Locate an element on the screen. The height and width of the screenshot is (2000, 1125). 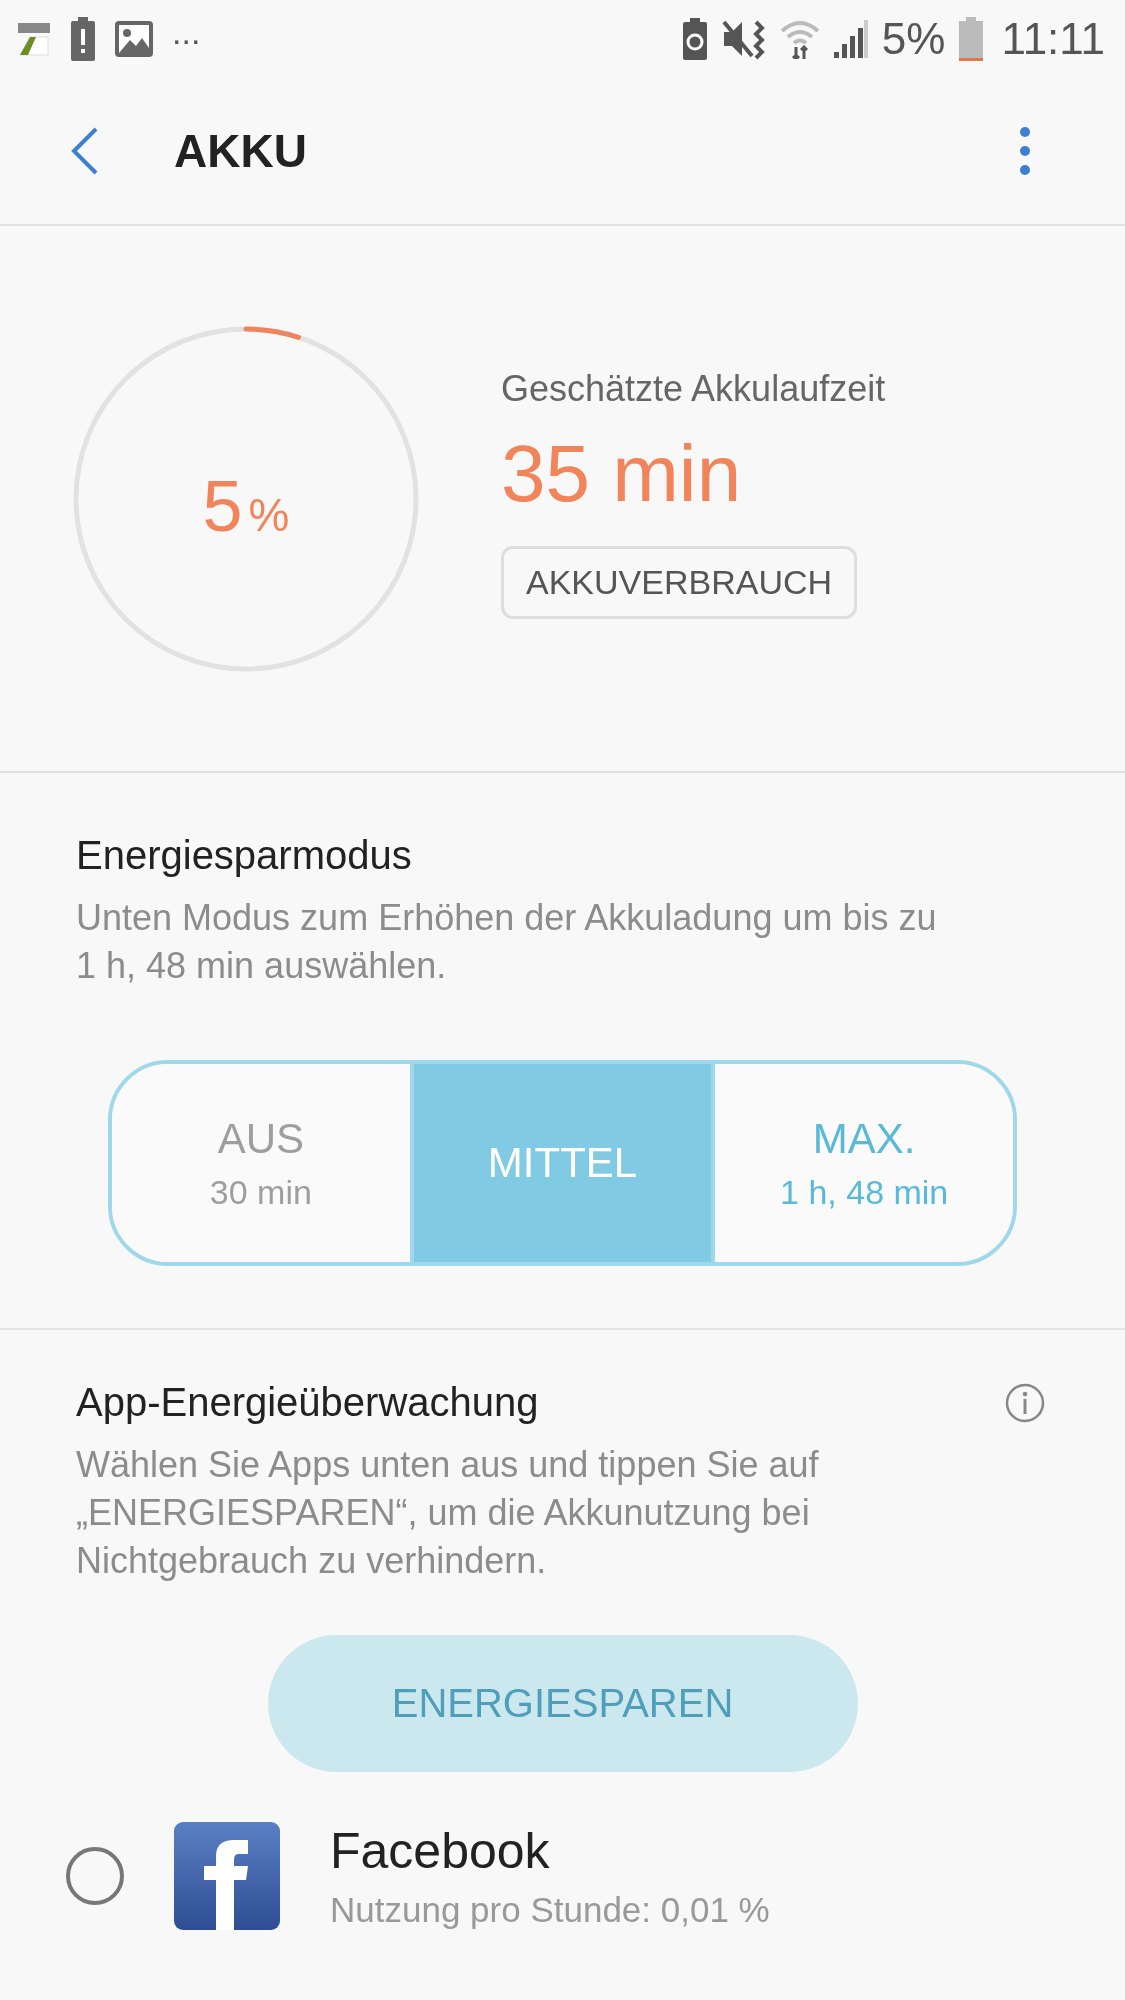
section-title: Energiesparmodus is located at coordinates (244, 855).